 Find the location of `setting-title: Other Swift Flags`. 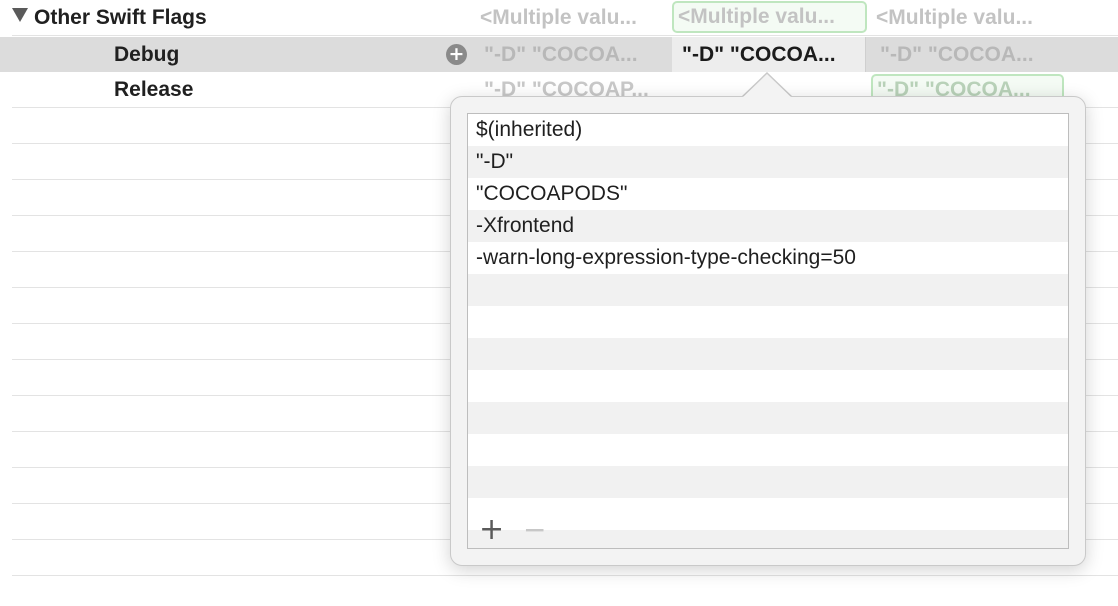

setting-title: Other Swift Flags is located at coordinates (120, 17).